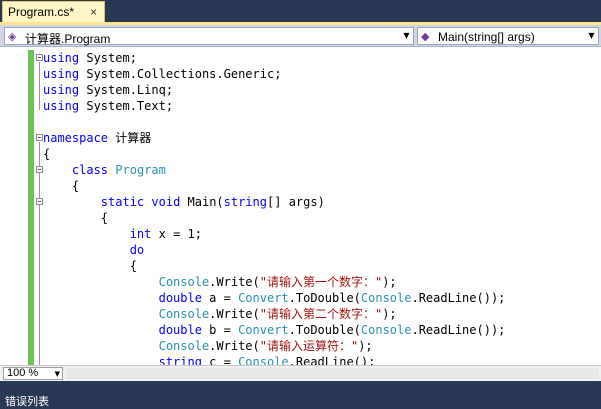 The image size is (601, 409). Describe the element at coordinates (212, 202) in the screenshot. I see `code-line: static void Main(string[] args)` at that location.